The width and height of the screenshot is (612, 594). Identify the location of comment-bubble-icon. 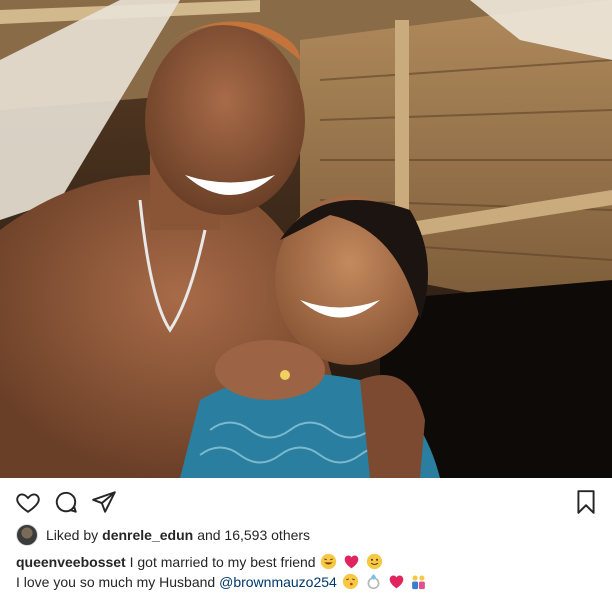
(66, 502).